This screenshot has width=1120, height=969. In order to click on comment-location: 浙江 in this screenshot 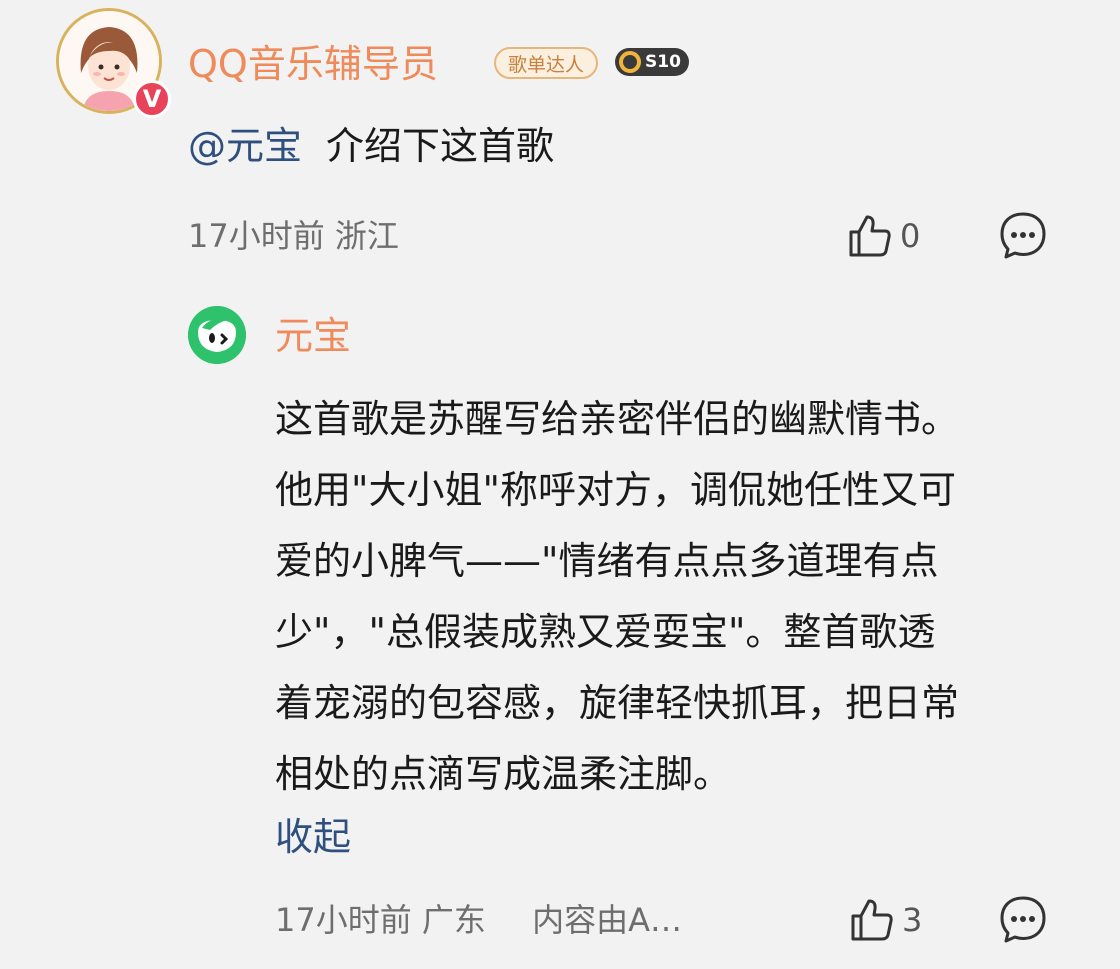, I will do `click(366, 236)`.